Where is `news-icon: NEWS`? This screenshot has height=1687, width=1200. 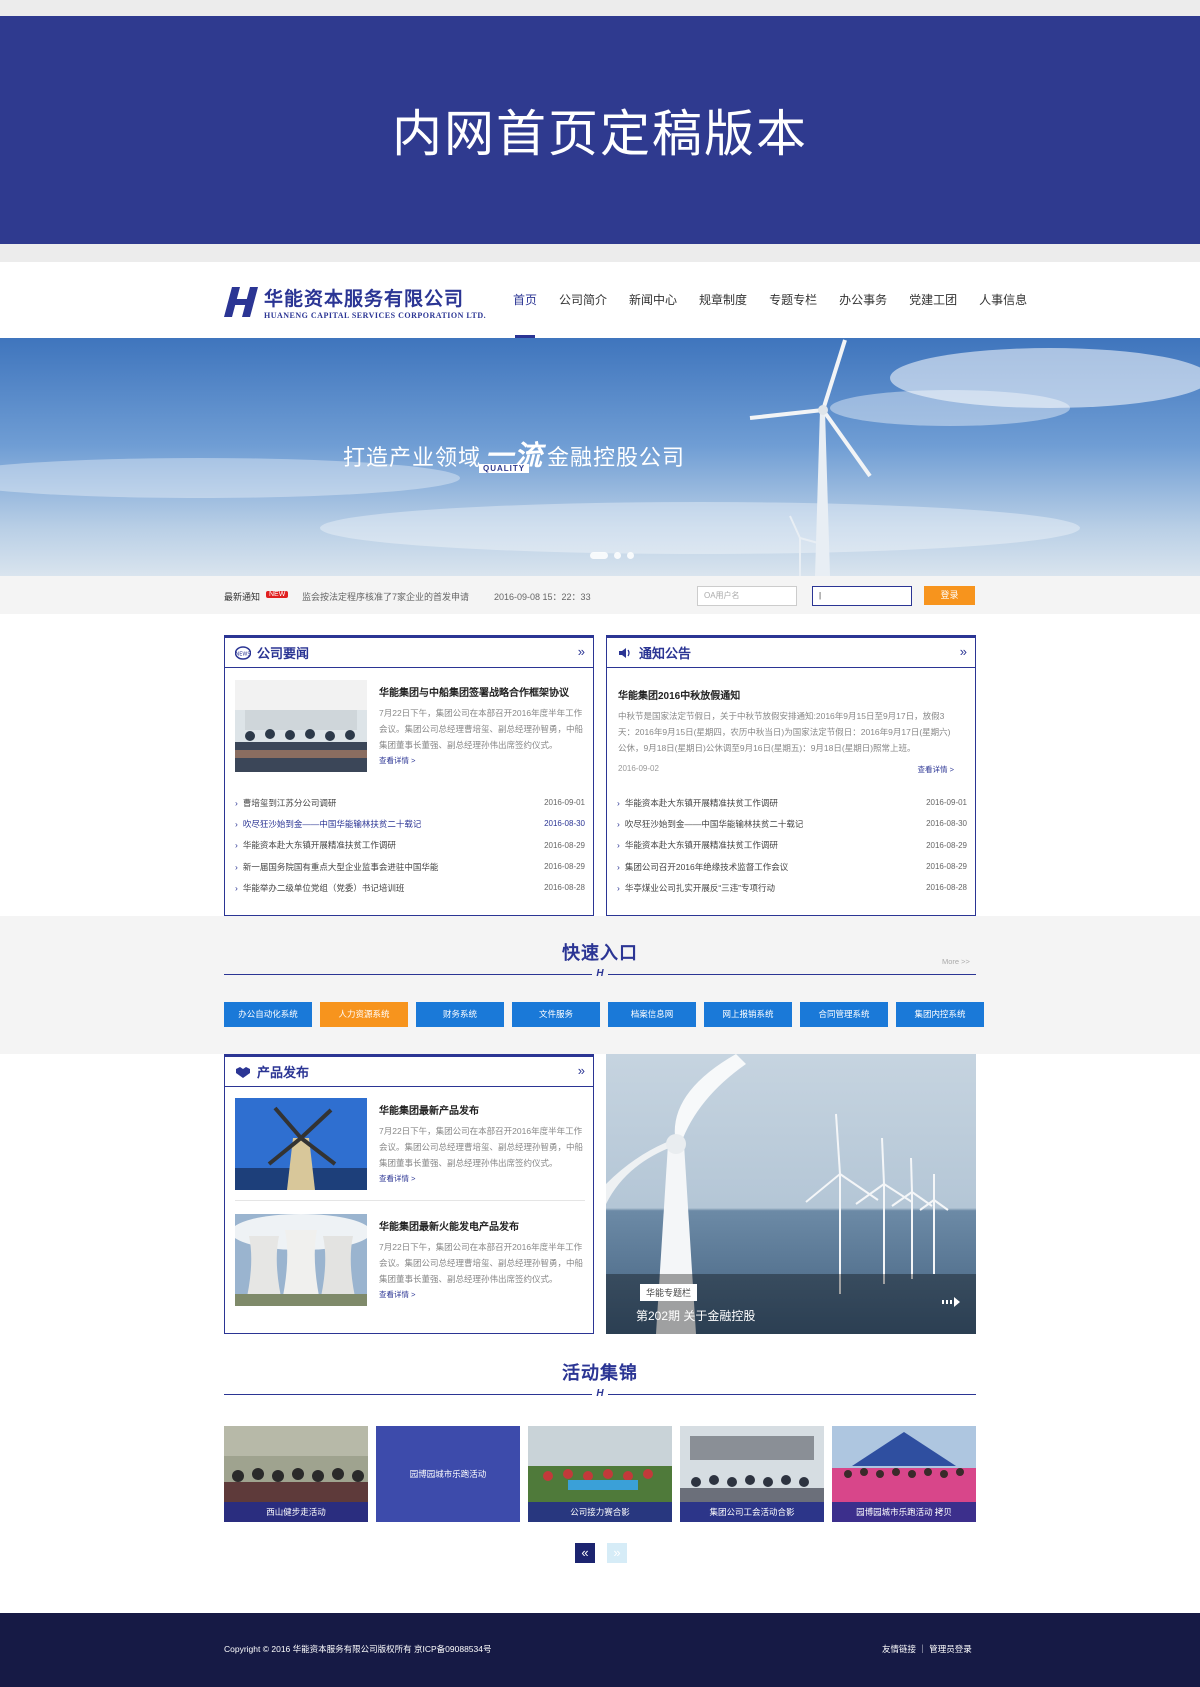 news-icon: NEWS is located at coordinates (243, 652).